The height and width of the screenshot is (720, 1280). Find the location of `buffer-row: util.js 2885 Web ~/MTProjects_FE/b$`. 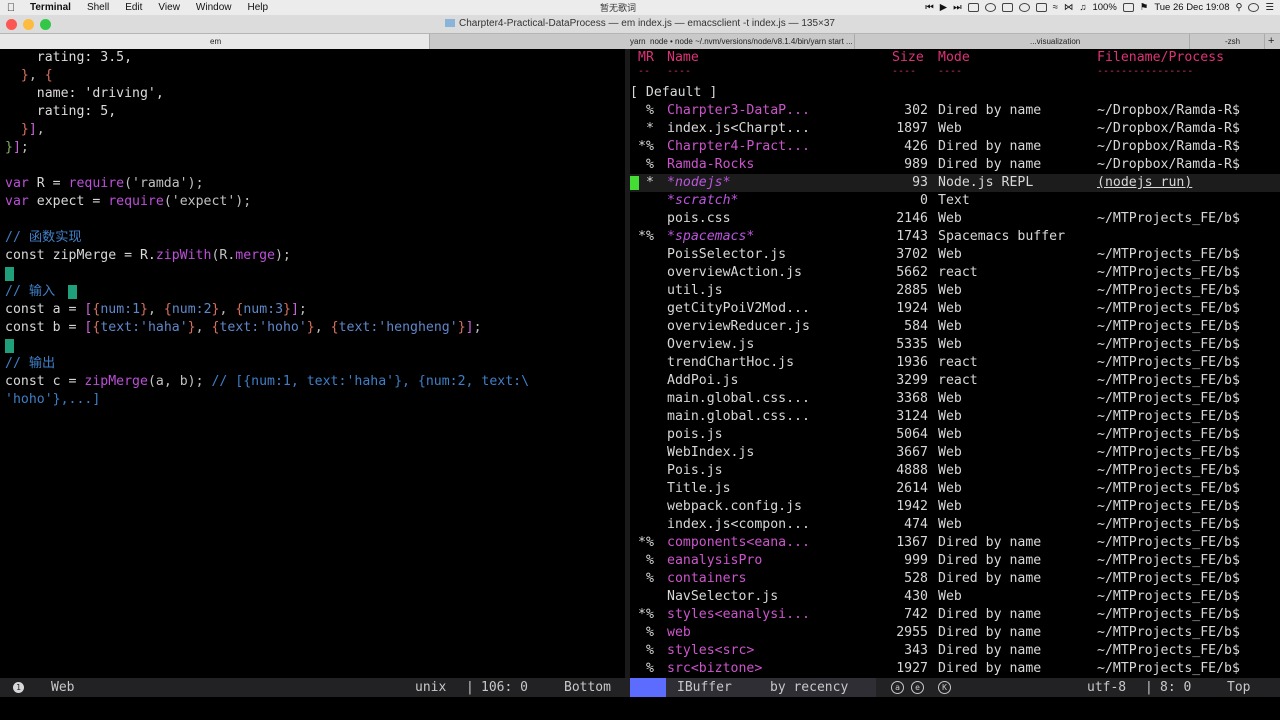

buffer-row: util.js 2885 Web ~/MTProjects_FE/b$ is located at coordinates (955, 291).